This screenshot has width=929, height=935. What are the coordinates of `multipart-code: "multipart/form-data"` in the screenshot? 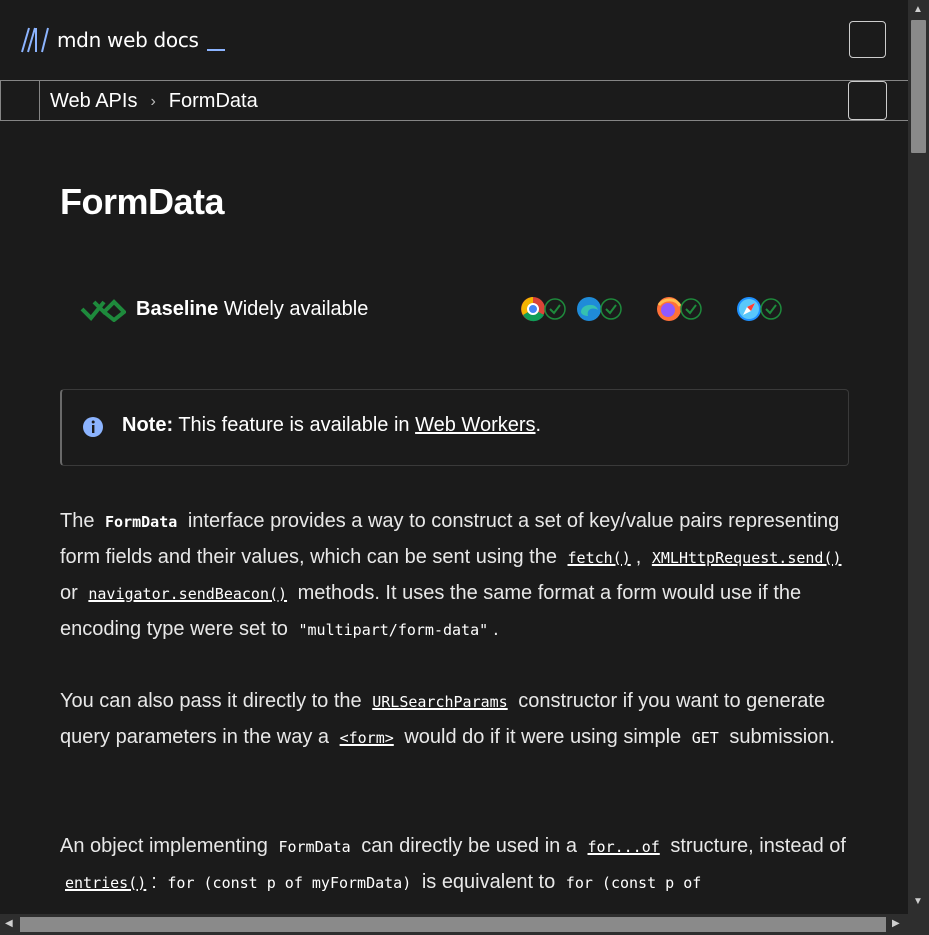 It's located at (393, 630).